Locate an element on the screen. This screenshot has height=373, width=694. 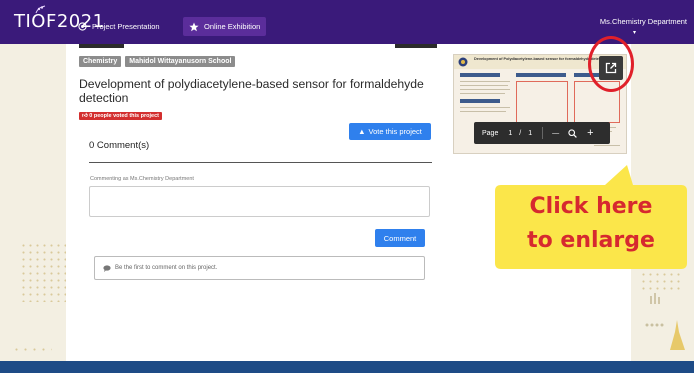
pdf-page-toolbar: Page 1 / 1 — + is located at coordinates (542, 133).